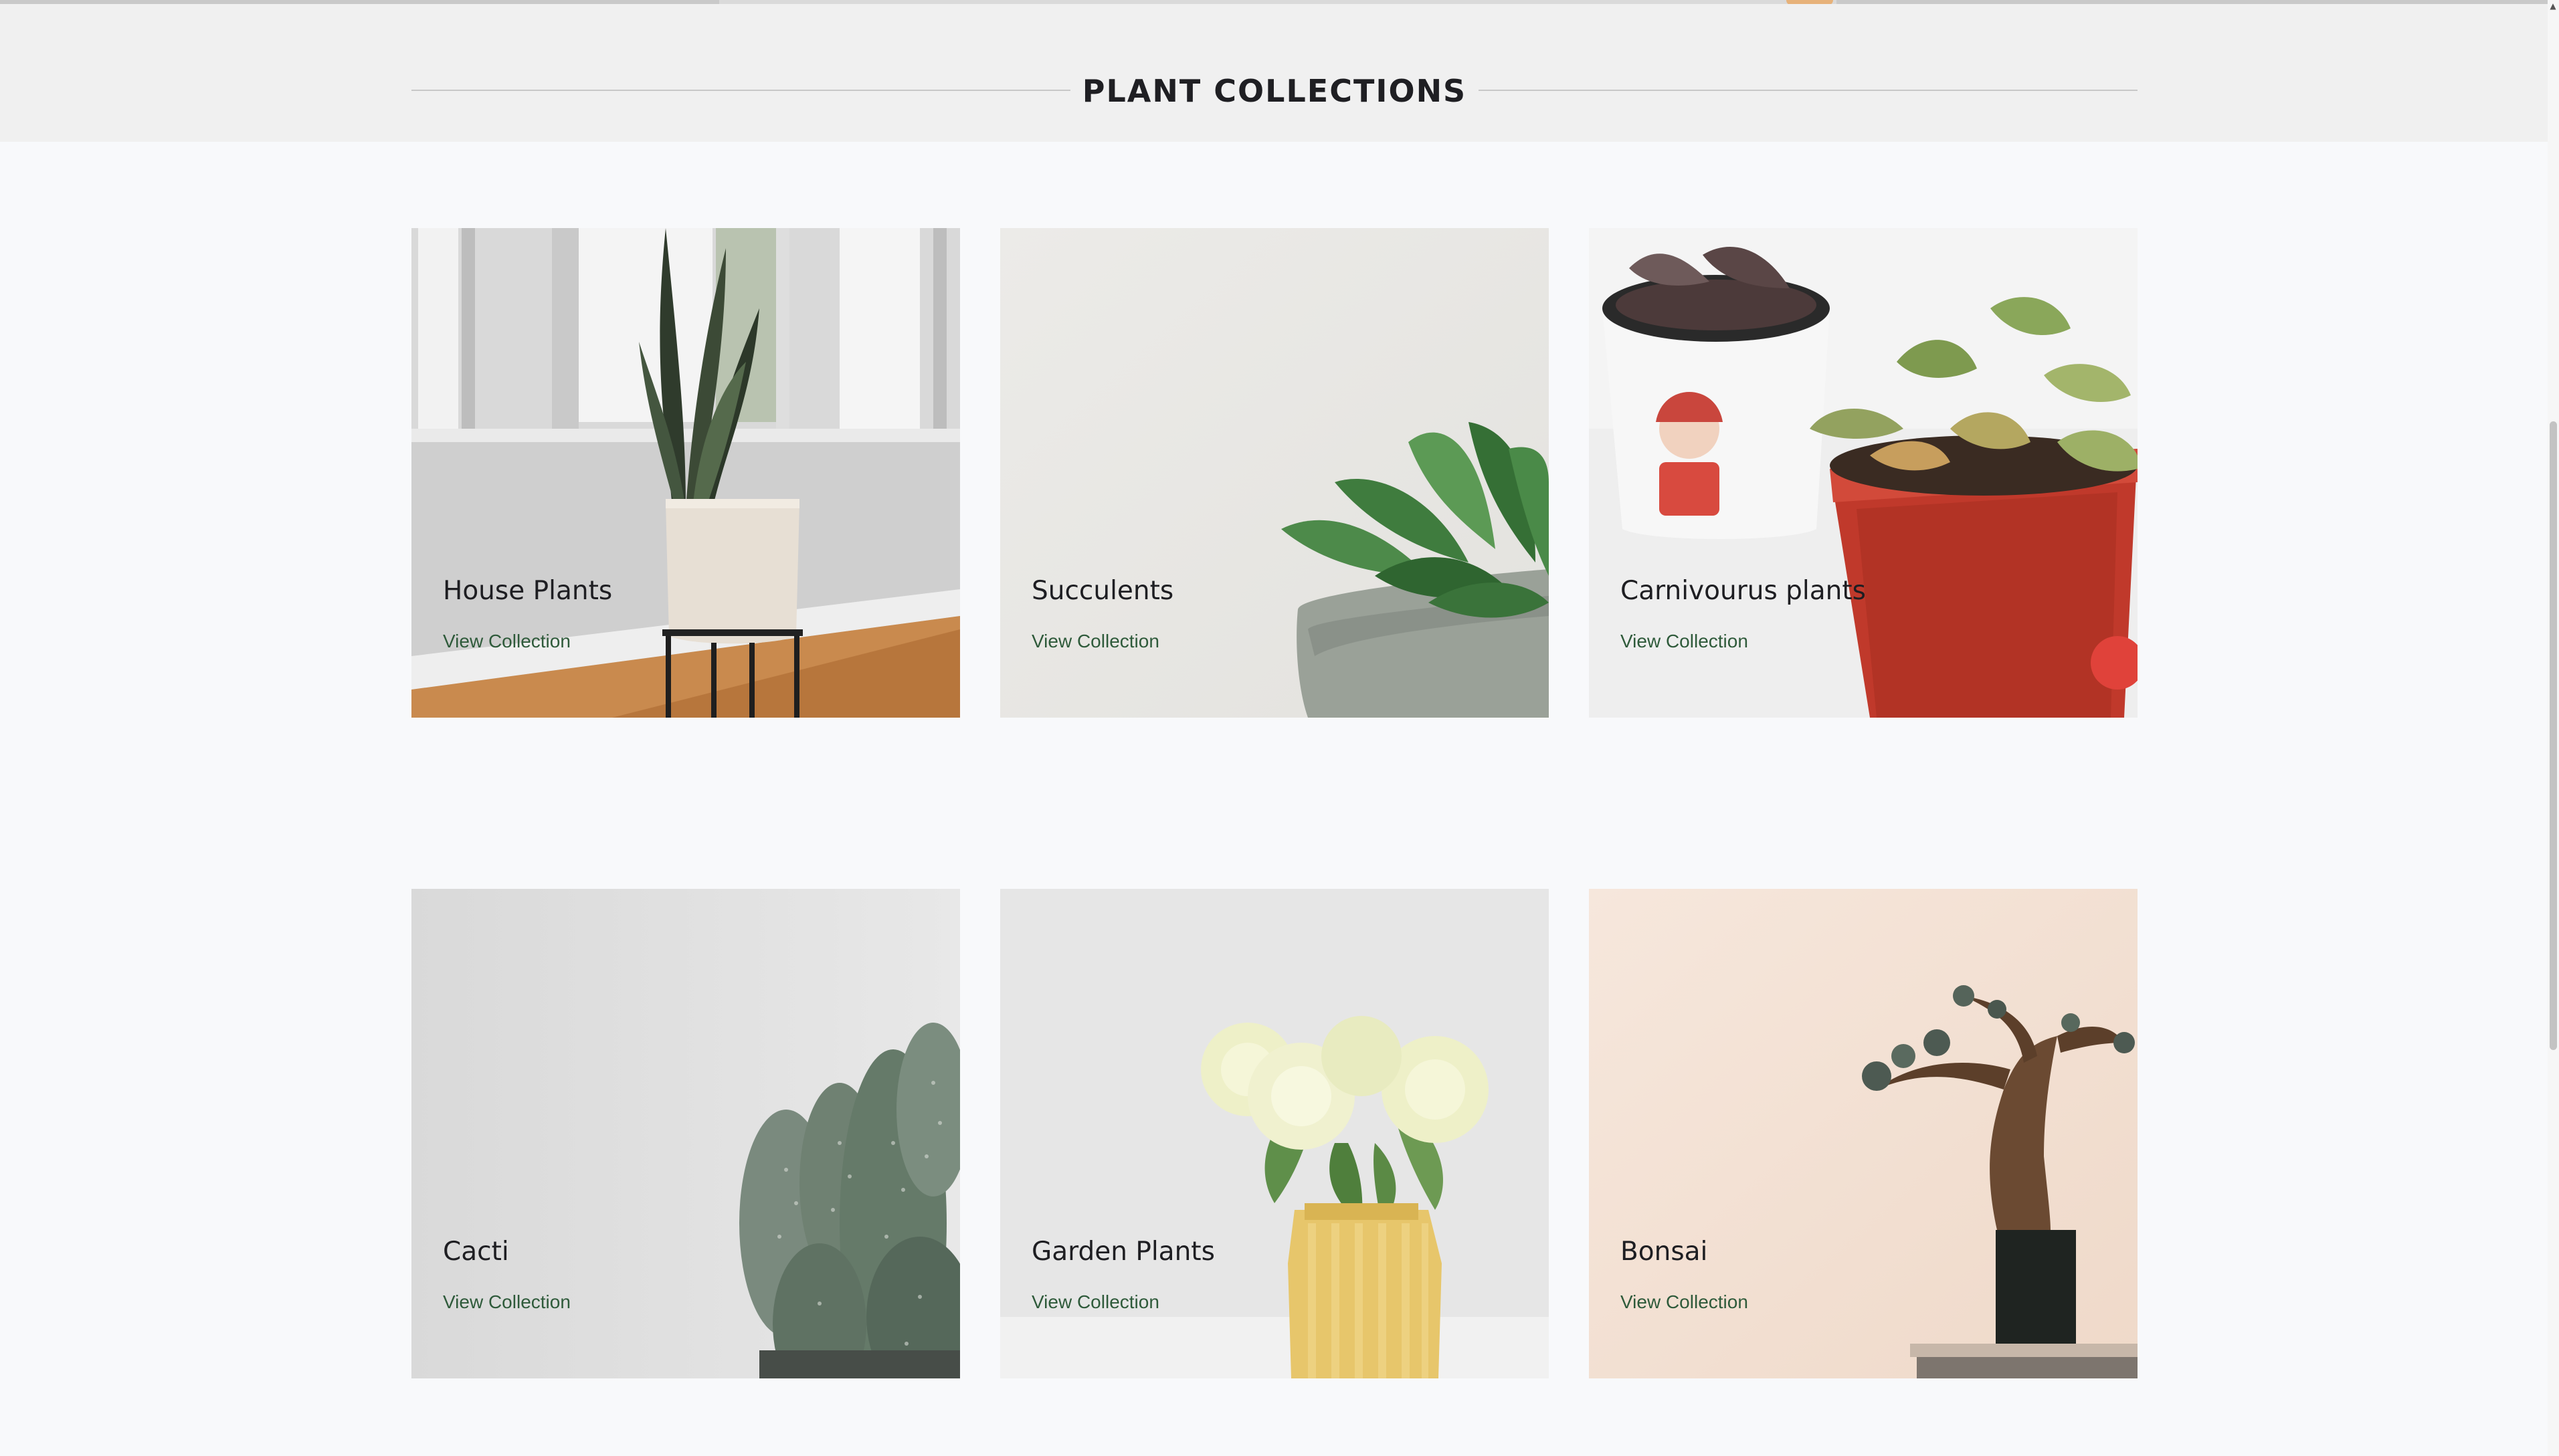 This screenshot has height=1456, width=2559. What do you see at coordinates (1864, 1133) in the screenshot?
I see `collection-card-bonsai: Bonsai View Collection` at bounding box center [1864, 1133].